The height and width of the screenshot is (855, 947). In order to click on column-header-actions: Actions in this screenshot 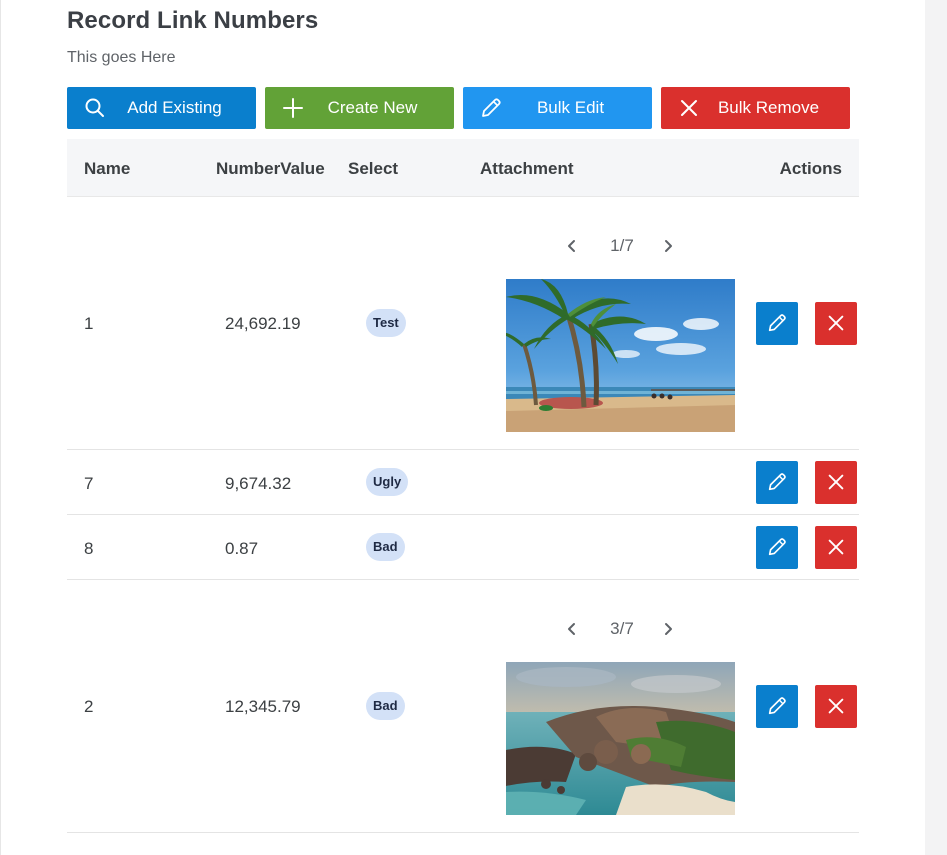, I will do `click(810, 168)`.